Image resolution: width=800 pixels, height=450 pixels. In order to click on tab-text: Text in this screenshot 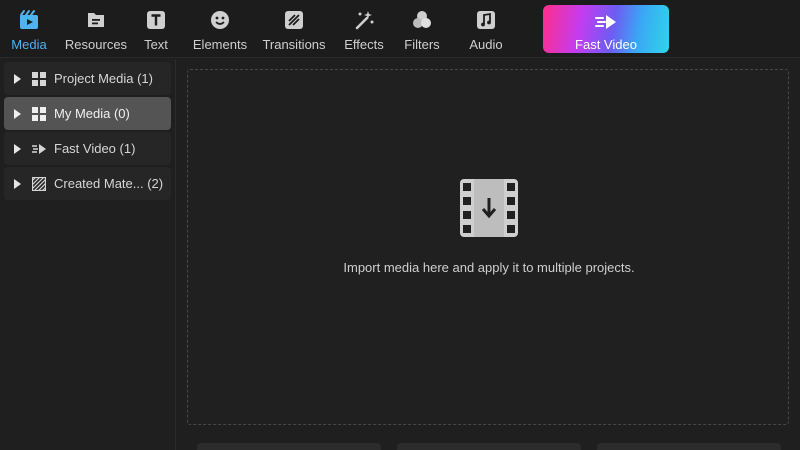, I will do `click(156, 29)`.